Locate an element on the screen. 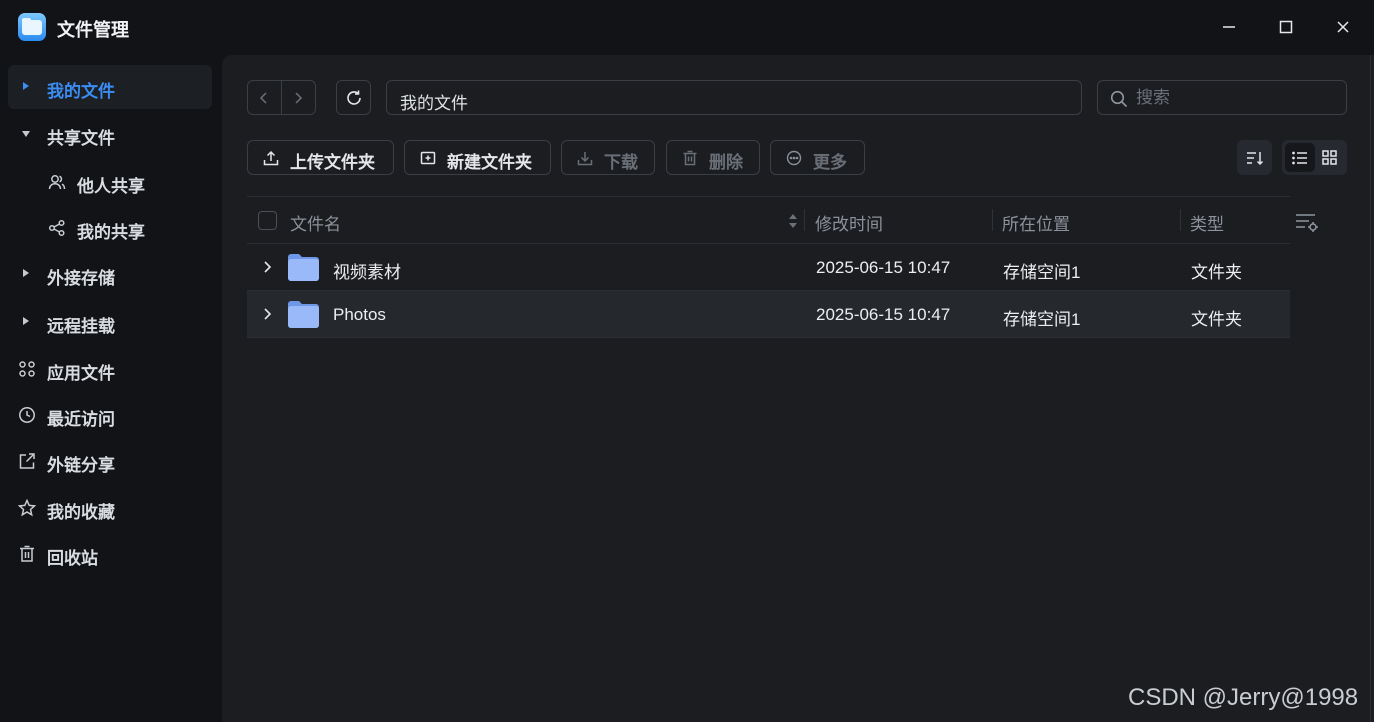 The height and width of the screenshot is (722, 1374). app-title: 文件管理 is located at coordinates (93, 30).